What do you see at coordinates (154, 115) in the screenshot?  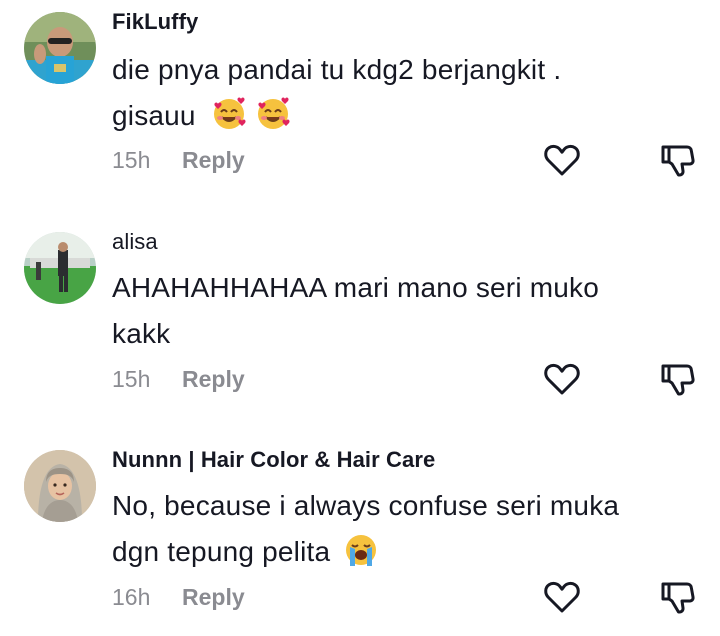 I see `comment-text-fragment: gisauu` at bounding box center [154, 115].